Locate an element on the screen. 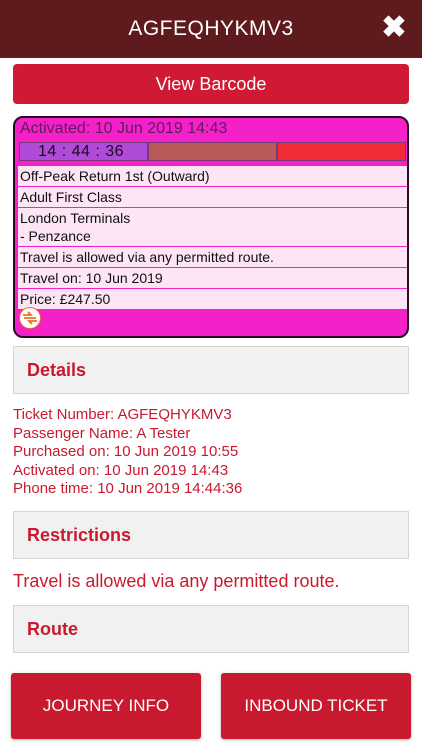 The height and width of the screenshot is (750, 422). route-destination: - Penzance is located at coordinates (55, 236).